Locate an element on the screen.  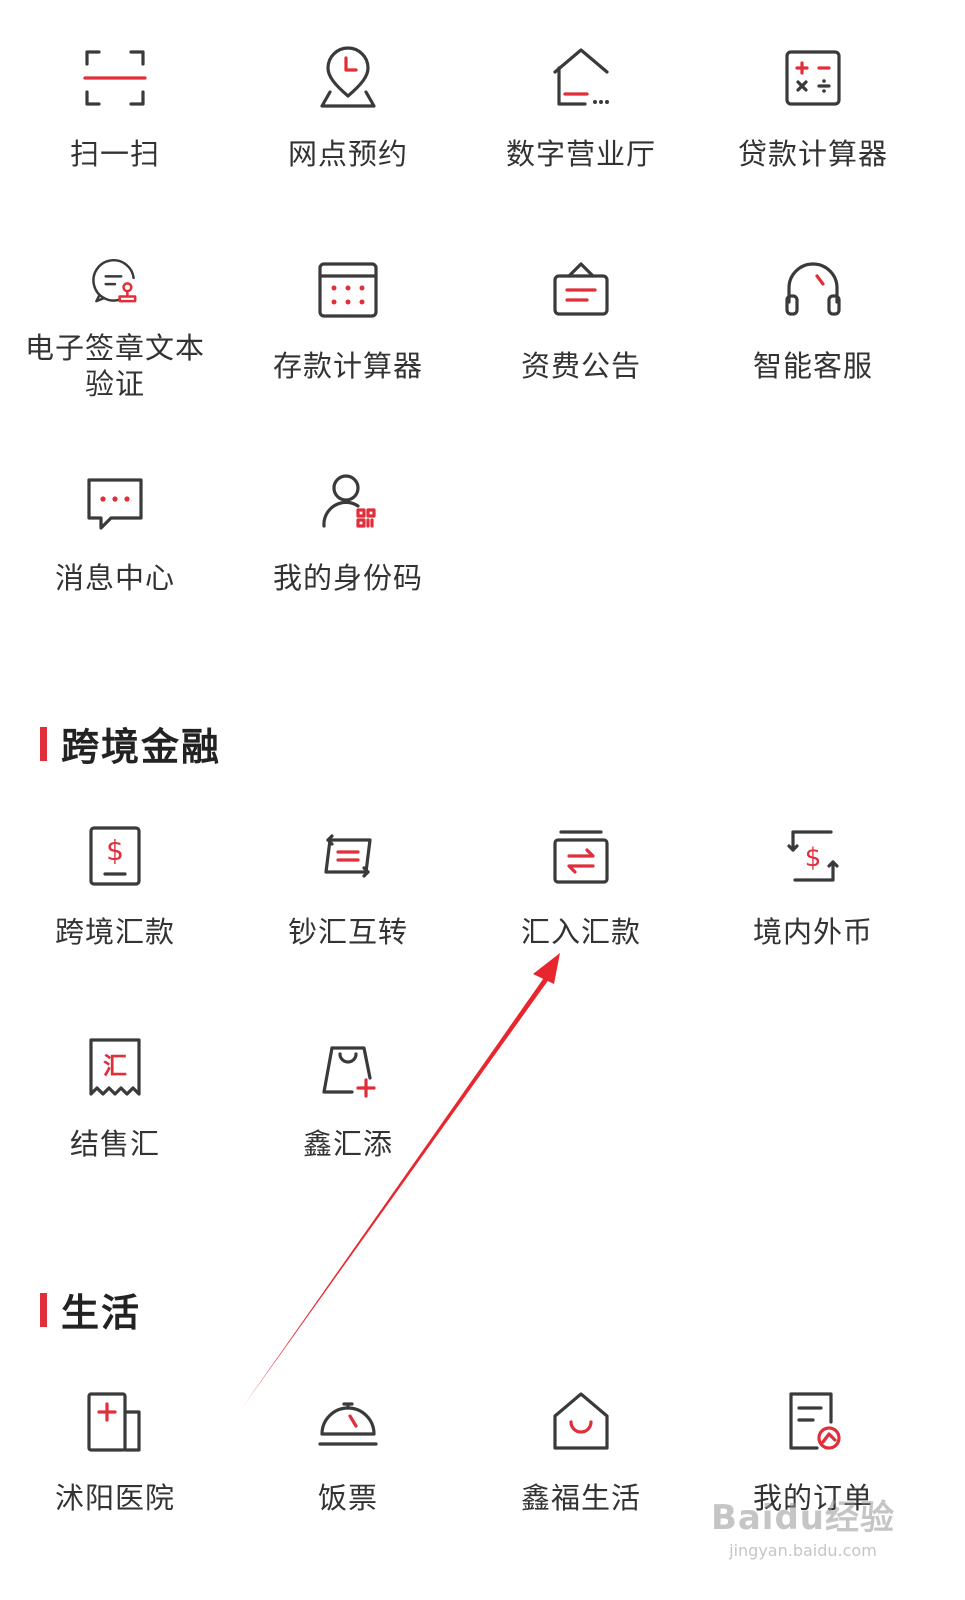
service-label: 鑫福生活 is located at coordinates (580, 1498).